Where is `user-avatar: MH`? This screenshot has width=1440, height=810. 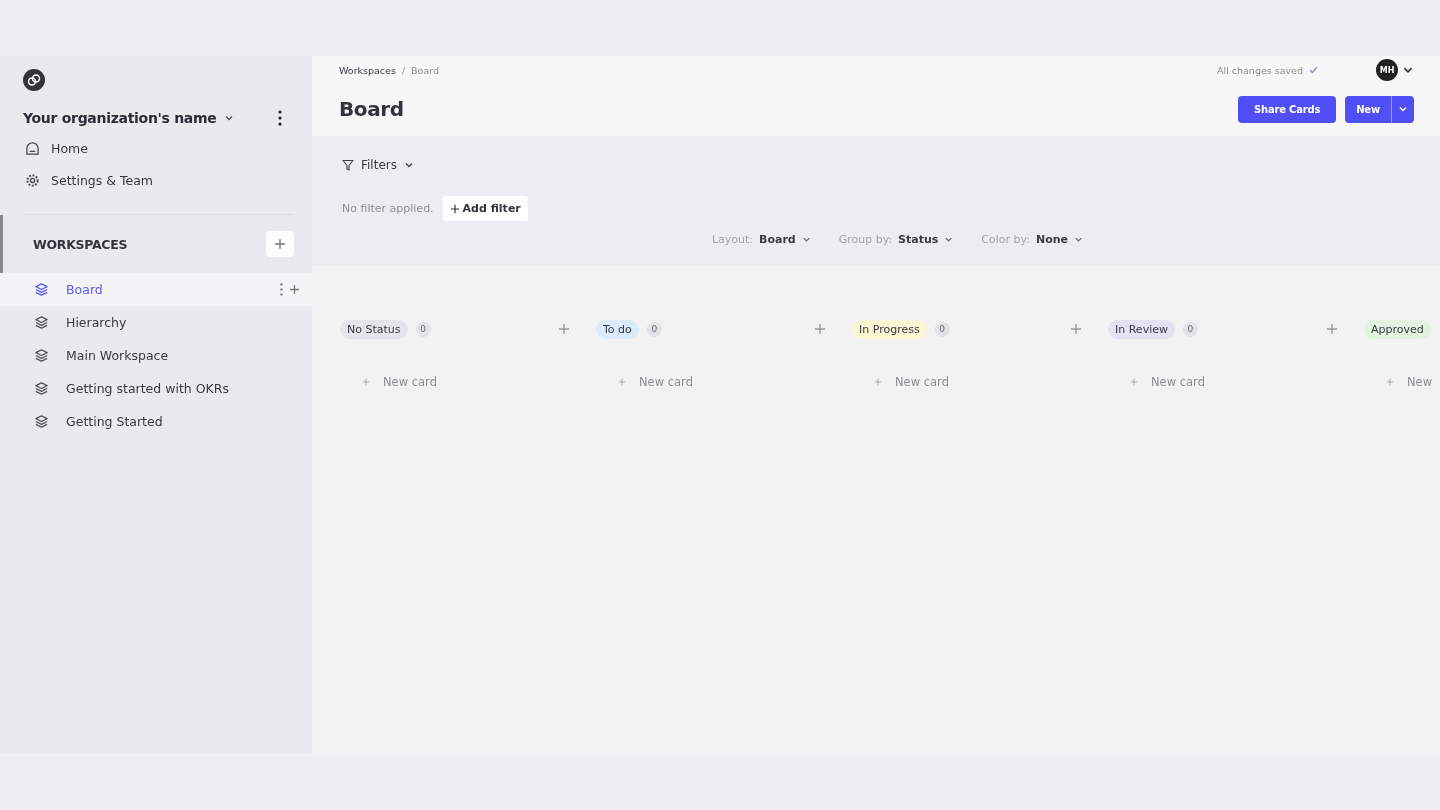 user-avatar: MH is located at coordinates (1387, 70).